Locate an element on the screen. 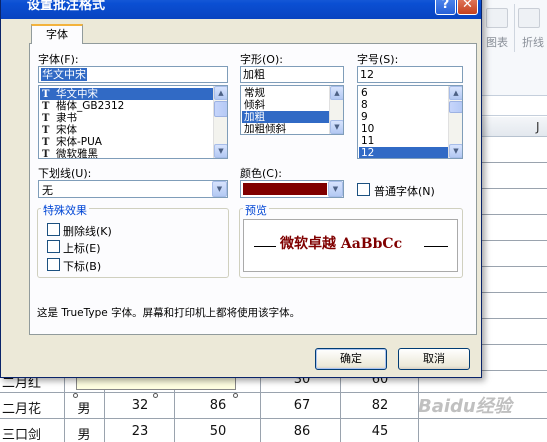 The width and height of the screenshot is (547, 442). list-item: T 微软雅黑 is located at coordinates (126, 153).